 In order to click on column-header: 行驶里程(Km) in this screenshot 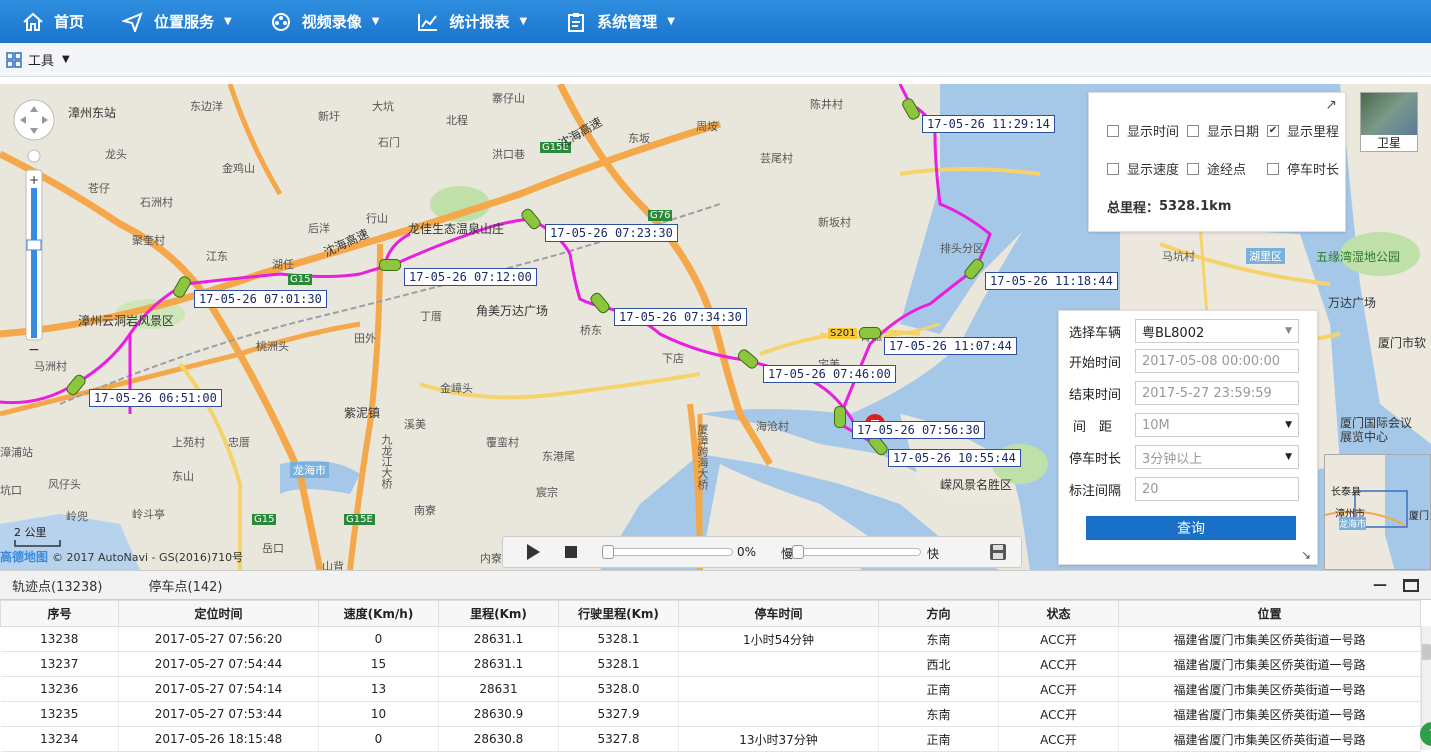, I will do `click(618, 613)`.